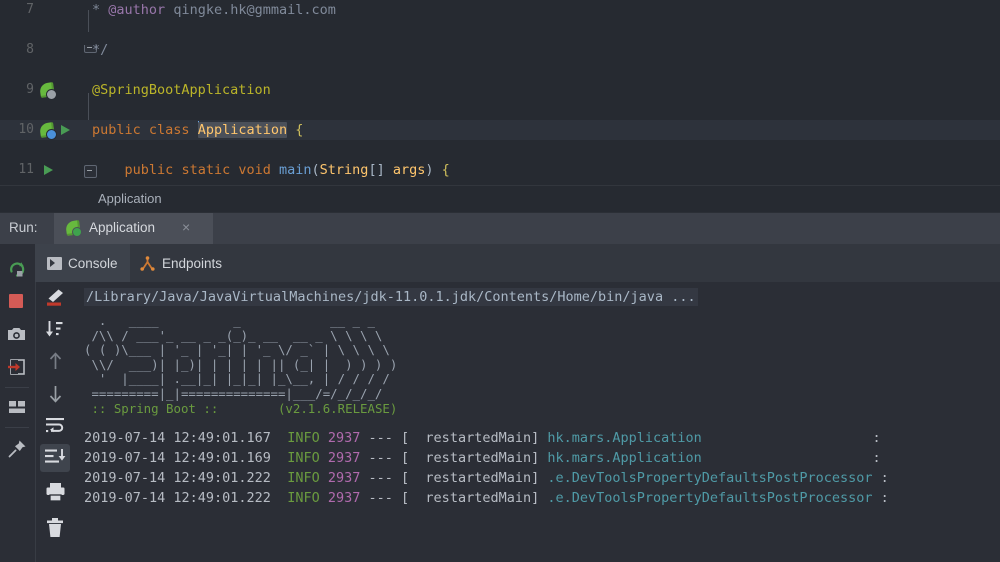 The height and width of the screenshot is (562, 1000). What do you see at coordinates (500, 10) in the screenshot?
I see `code-line: 7 * @author qingke.hk@gmmail.com` at bounding box center [500, 10].